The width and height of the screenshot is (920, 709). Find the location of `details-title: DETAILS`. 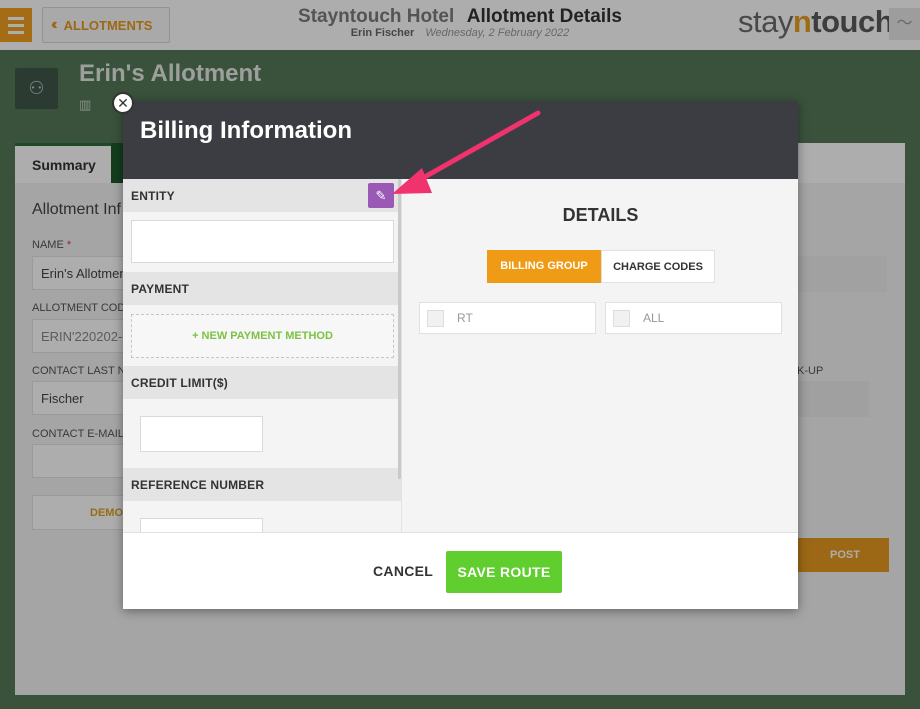

details-title: DETAILS is located at coordinates (600, 215).